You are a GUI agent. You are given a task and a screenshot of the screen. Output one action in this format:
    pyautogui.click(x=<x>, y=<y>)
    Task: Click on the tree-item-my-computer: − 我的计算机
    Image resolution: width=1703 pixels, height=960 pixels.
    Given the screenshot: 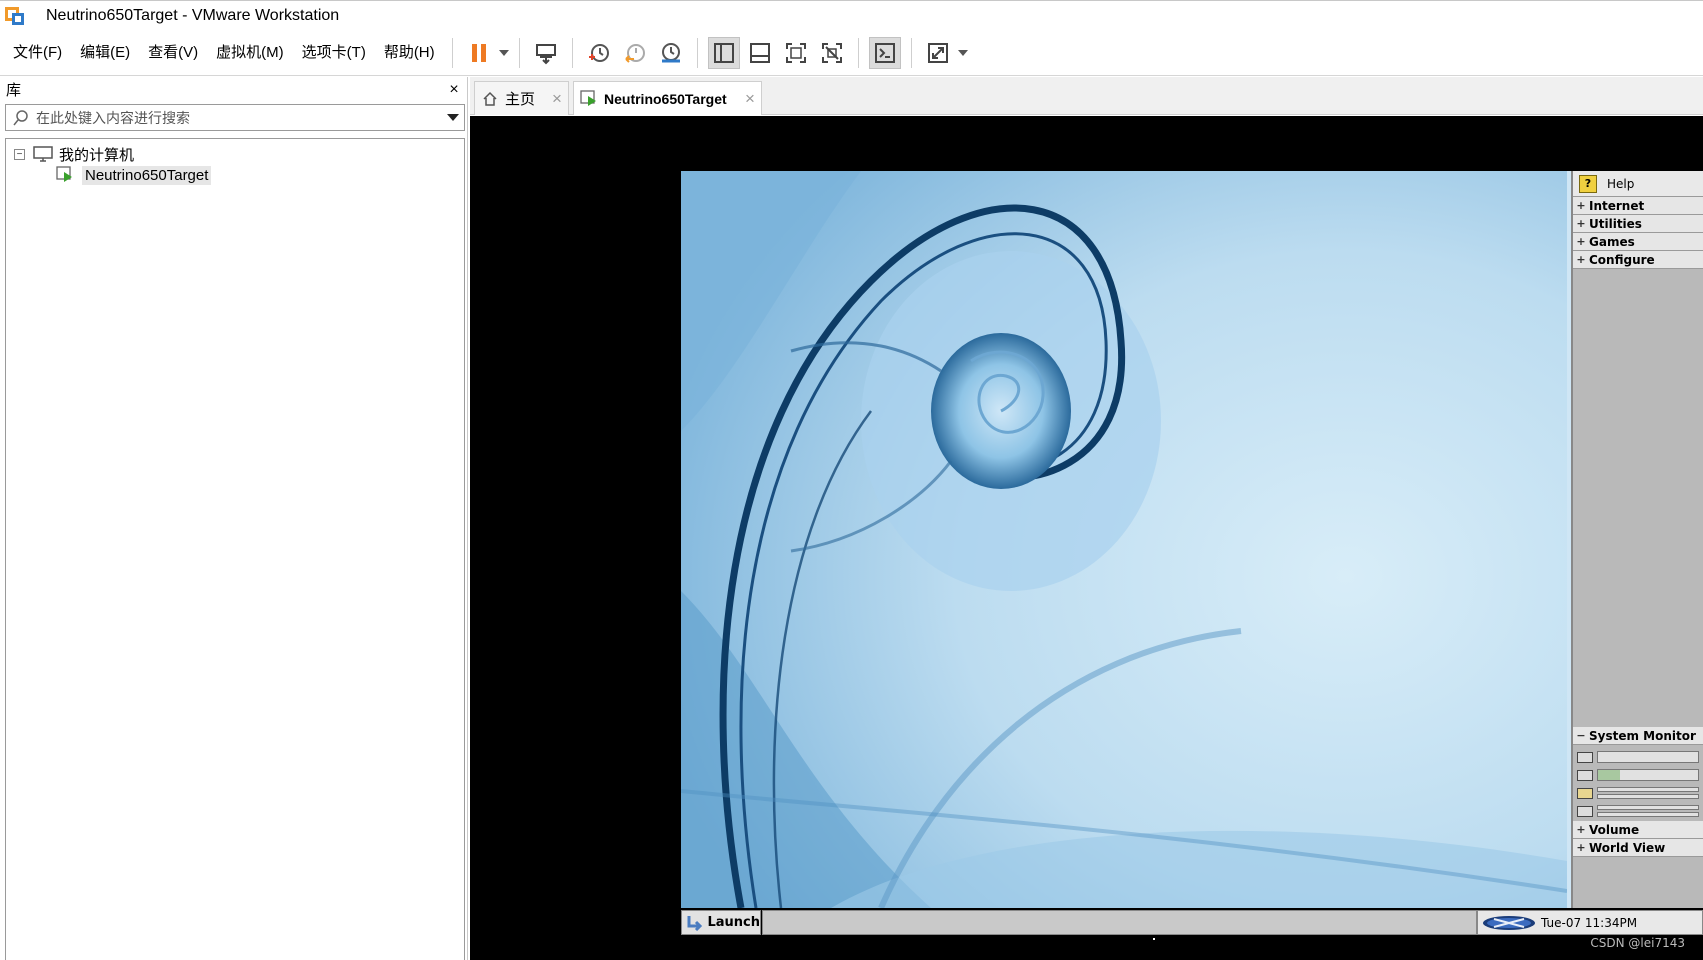 What is the action you would take?
    pyautogui.click(x=74, y=154)
    